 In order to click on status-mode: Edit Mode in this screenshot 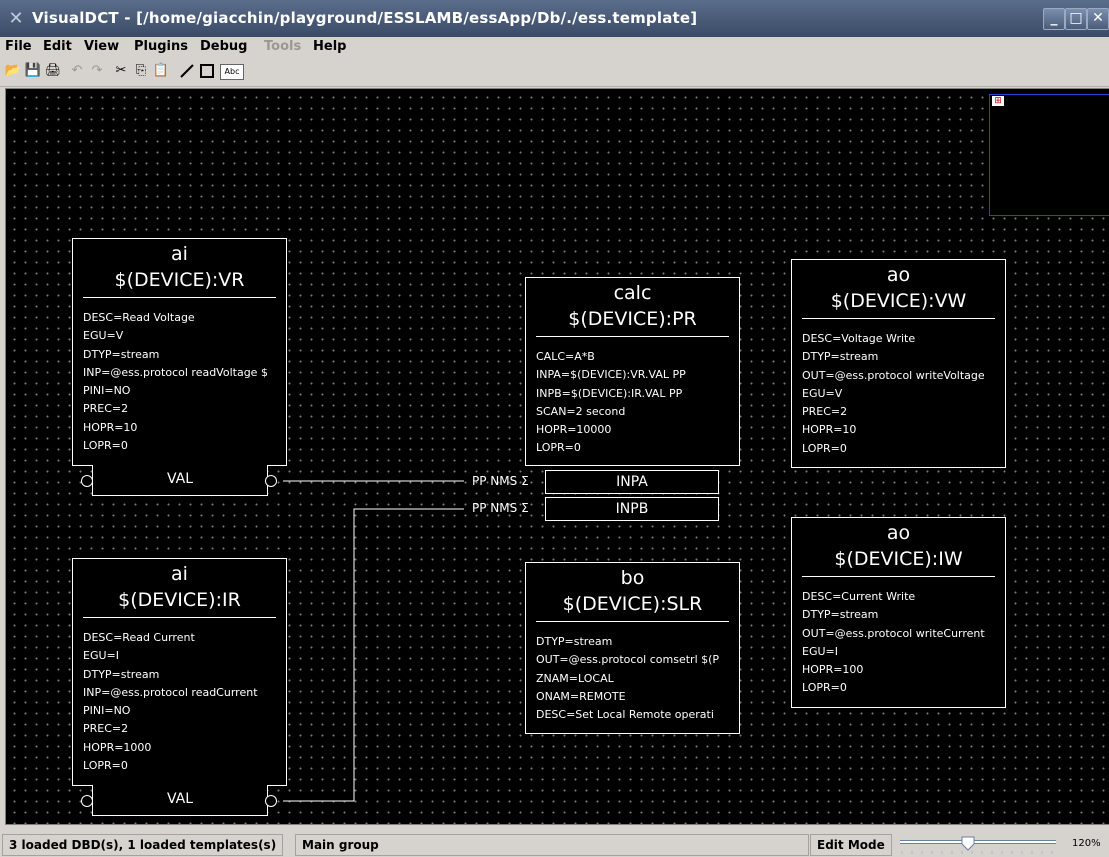, I will do `click(851, 845)`.